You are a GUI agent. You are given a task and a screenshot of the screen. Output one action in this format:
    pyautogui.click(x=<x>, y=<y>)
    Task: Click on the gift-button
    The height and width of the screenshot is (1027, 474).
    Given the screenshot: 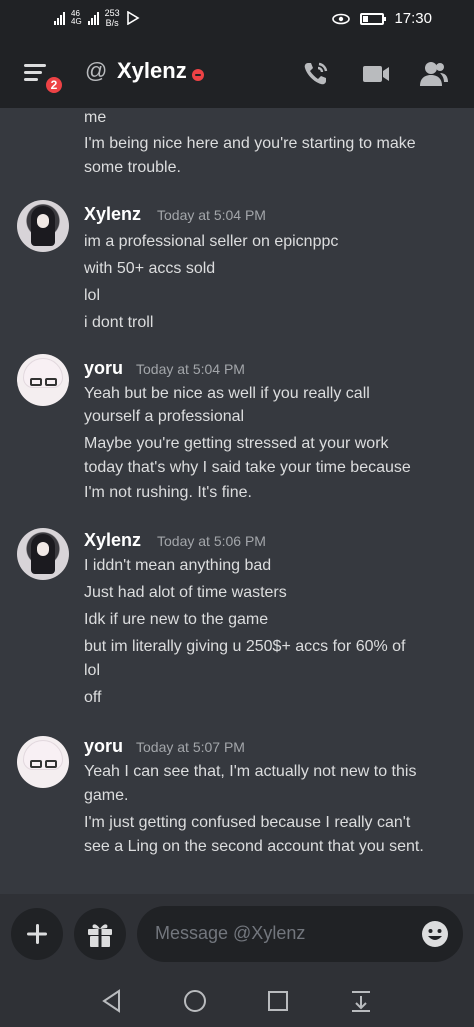 What is the action you would take?
    pyautogui.click(x=100, y=934)
    